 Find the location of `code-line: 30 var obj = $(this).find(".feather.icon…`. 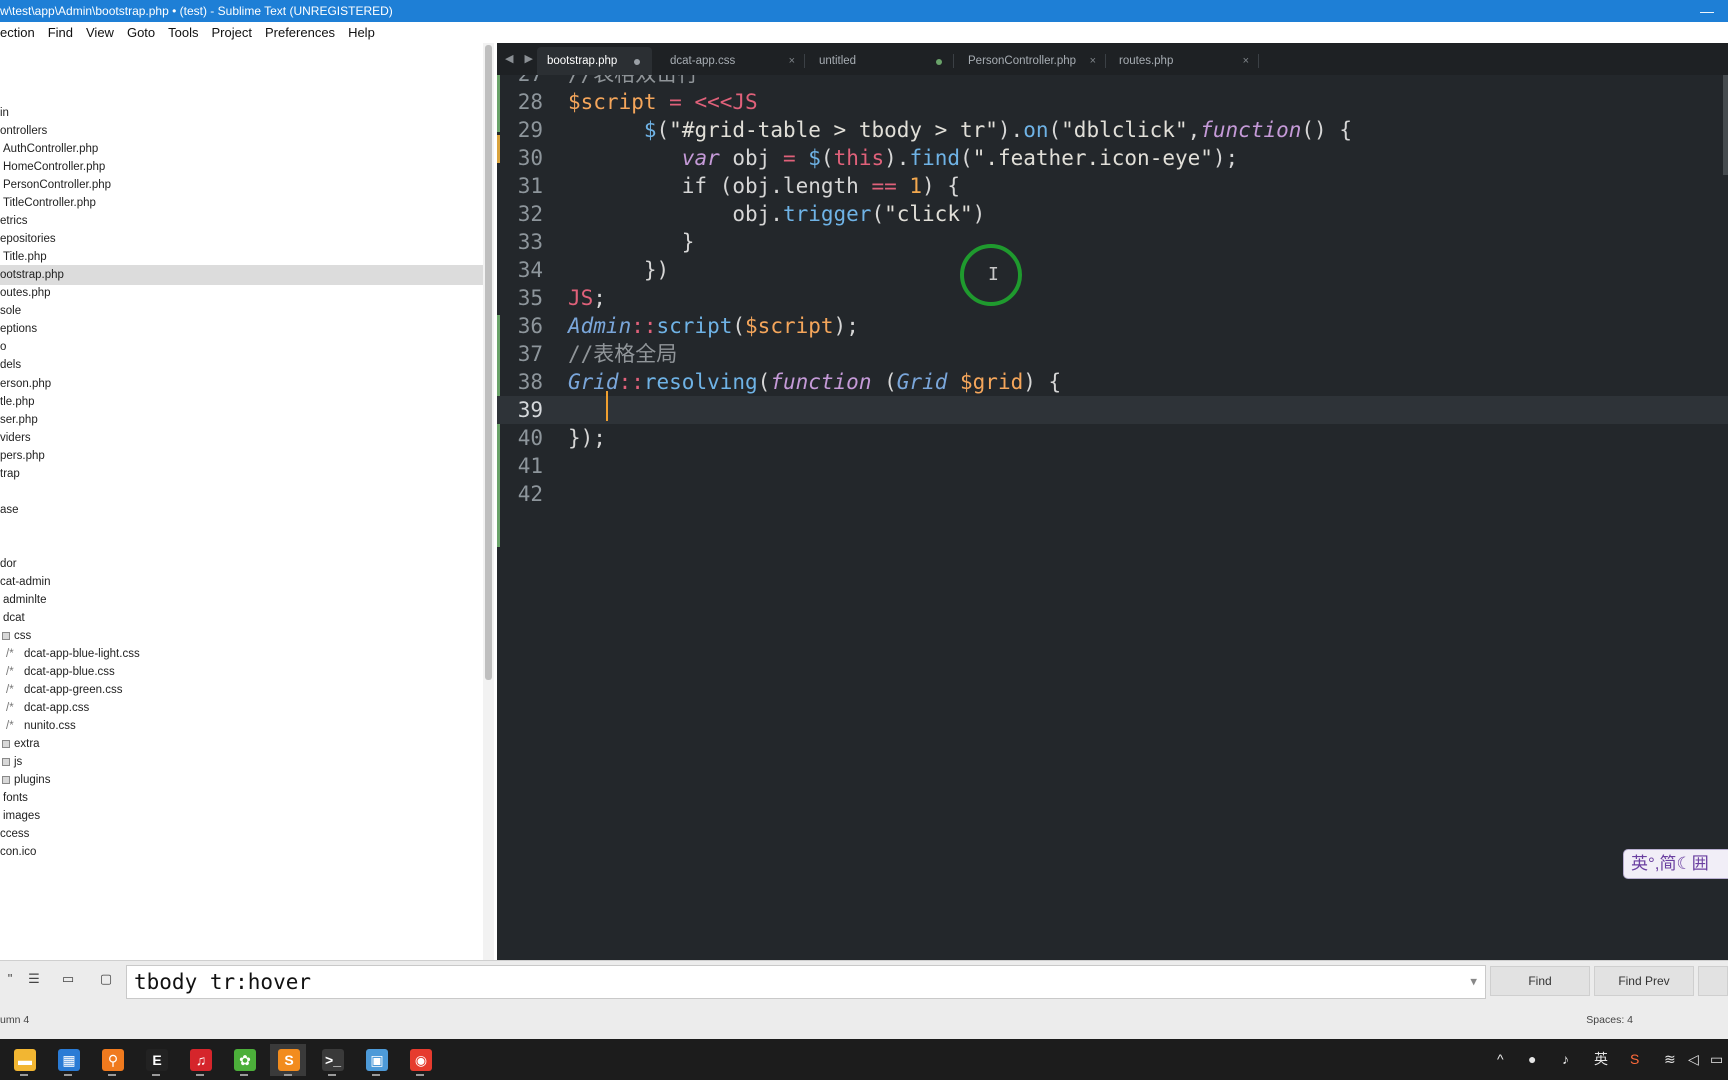

code-line: 30 var obj = $(this).find(".feather.icon… is located at coordinates (1112, 158).